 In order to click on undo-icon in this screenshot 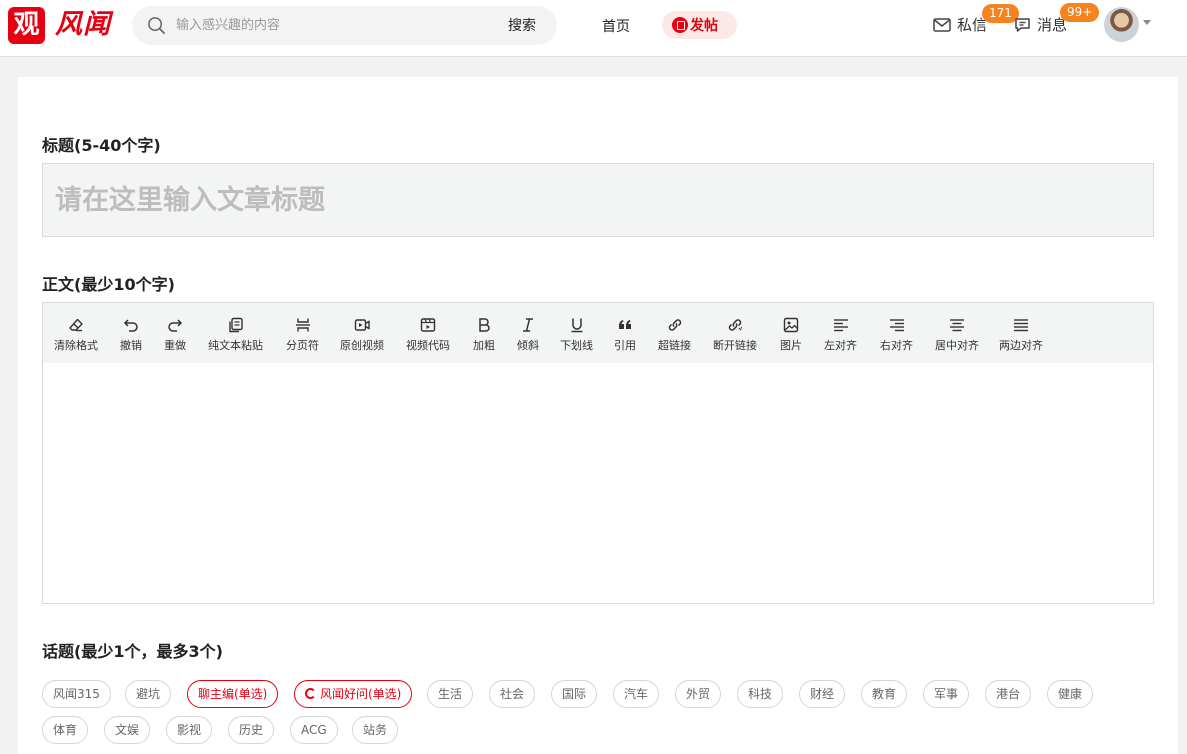, I will do `click(130, 325)`.